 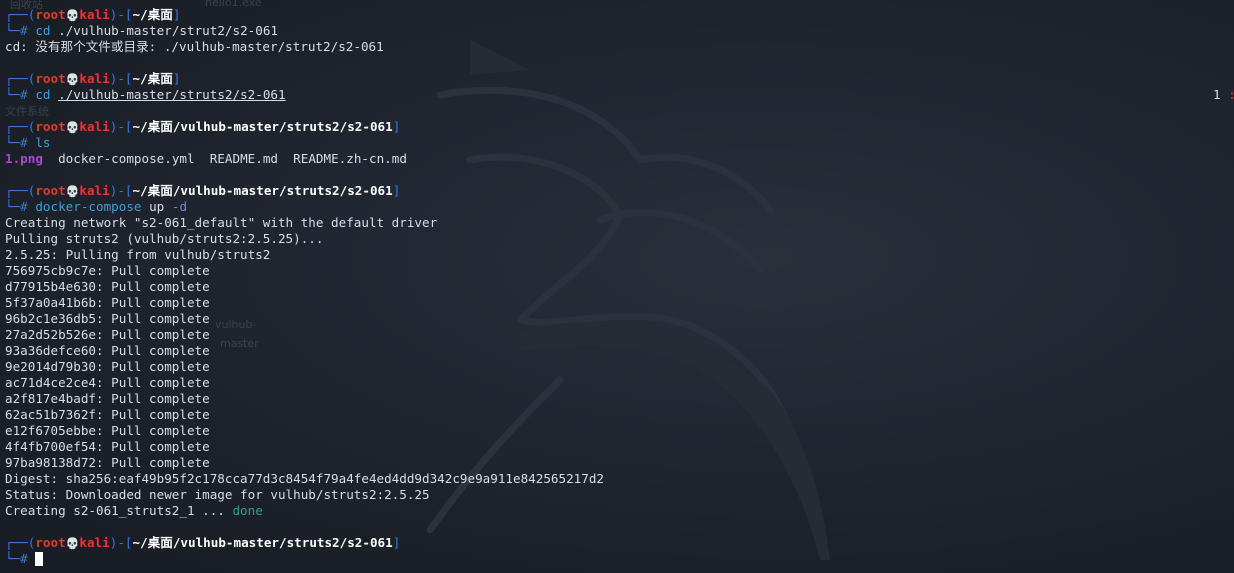 What do you see at coordinates (88, 206) in the screenshot?
I see `command-name: docker-compose` at bounding box center [88, 206].